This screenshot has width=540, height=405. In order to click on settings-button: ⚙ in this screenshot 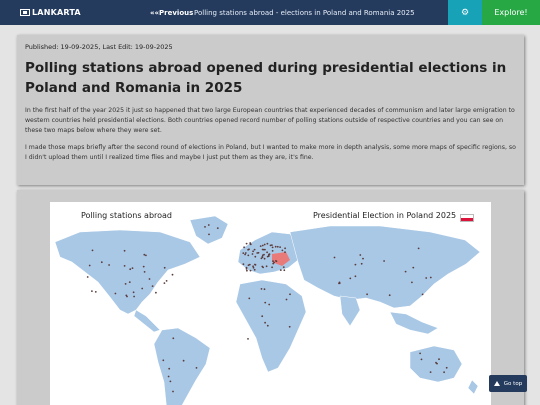, I will do `click(465, 12)`.